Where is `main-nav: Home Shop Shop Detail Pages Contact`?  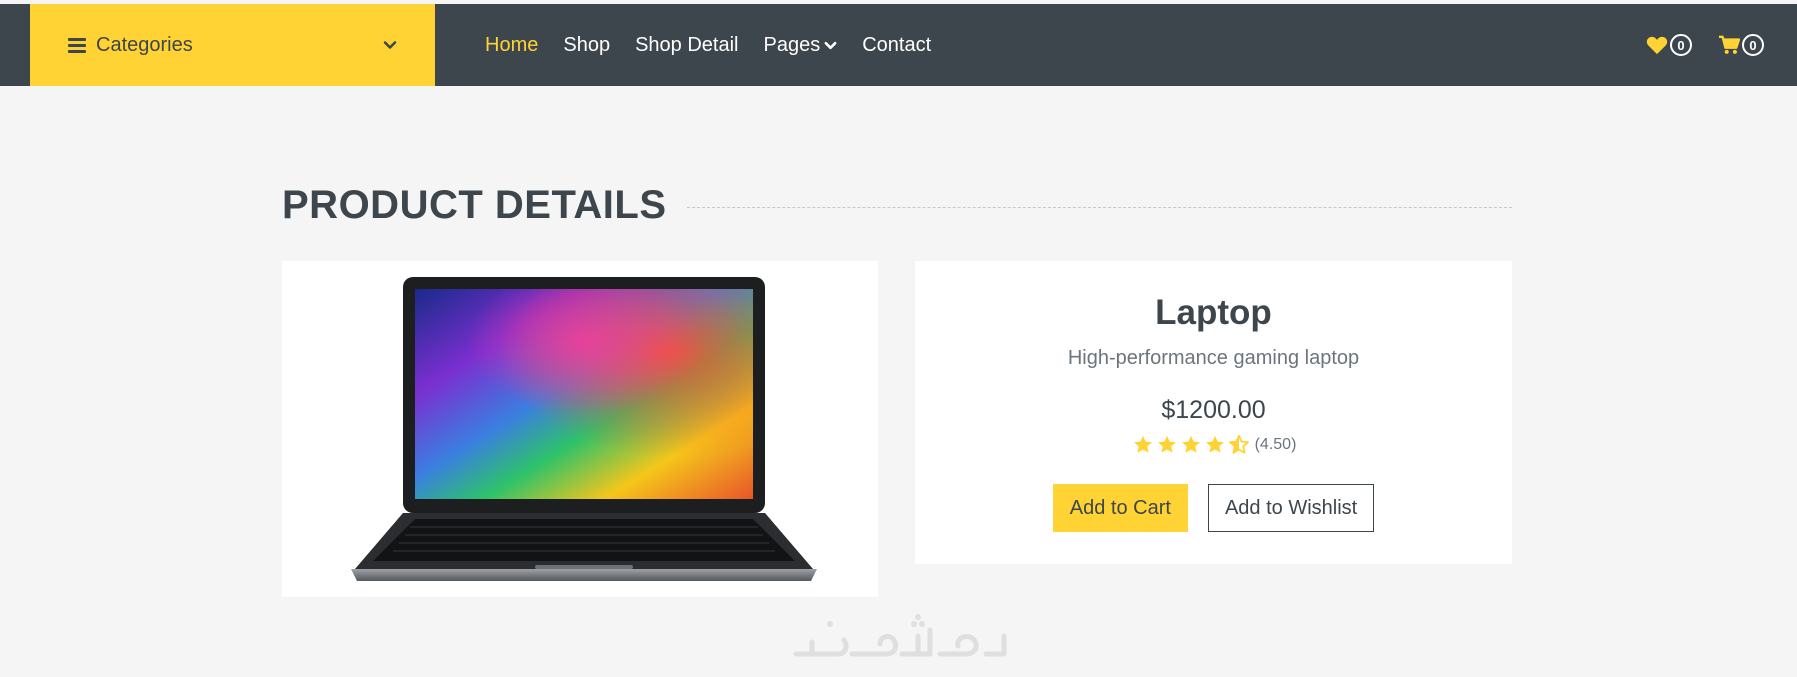 main-nav: Home Shop Shop Detail Pages Contact is located at coordinates (720, 45).